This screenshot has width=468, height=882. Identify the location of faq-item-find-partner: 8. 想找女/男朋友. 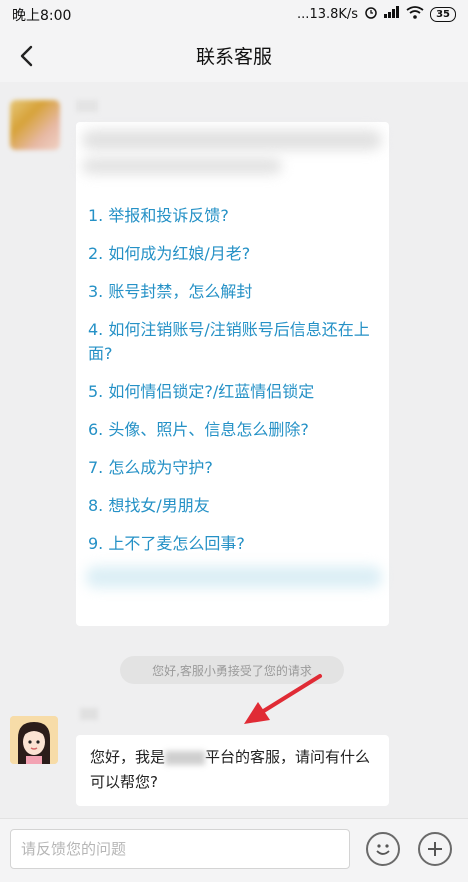
(231, 506).